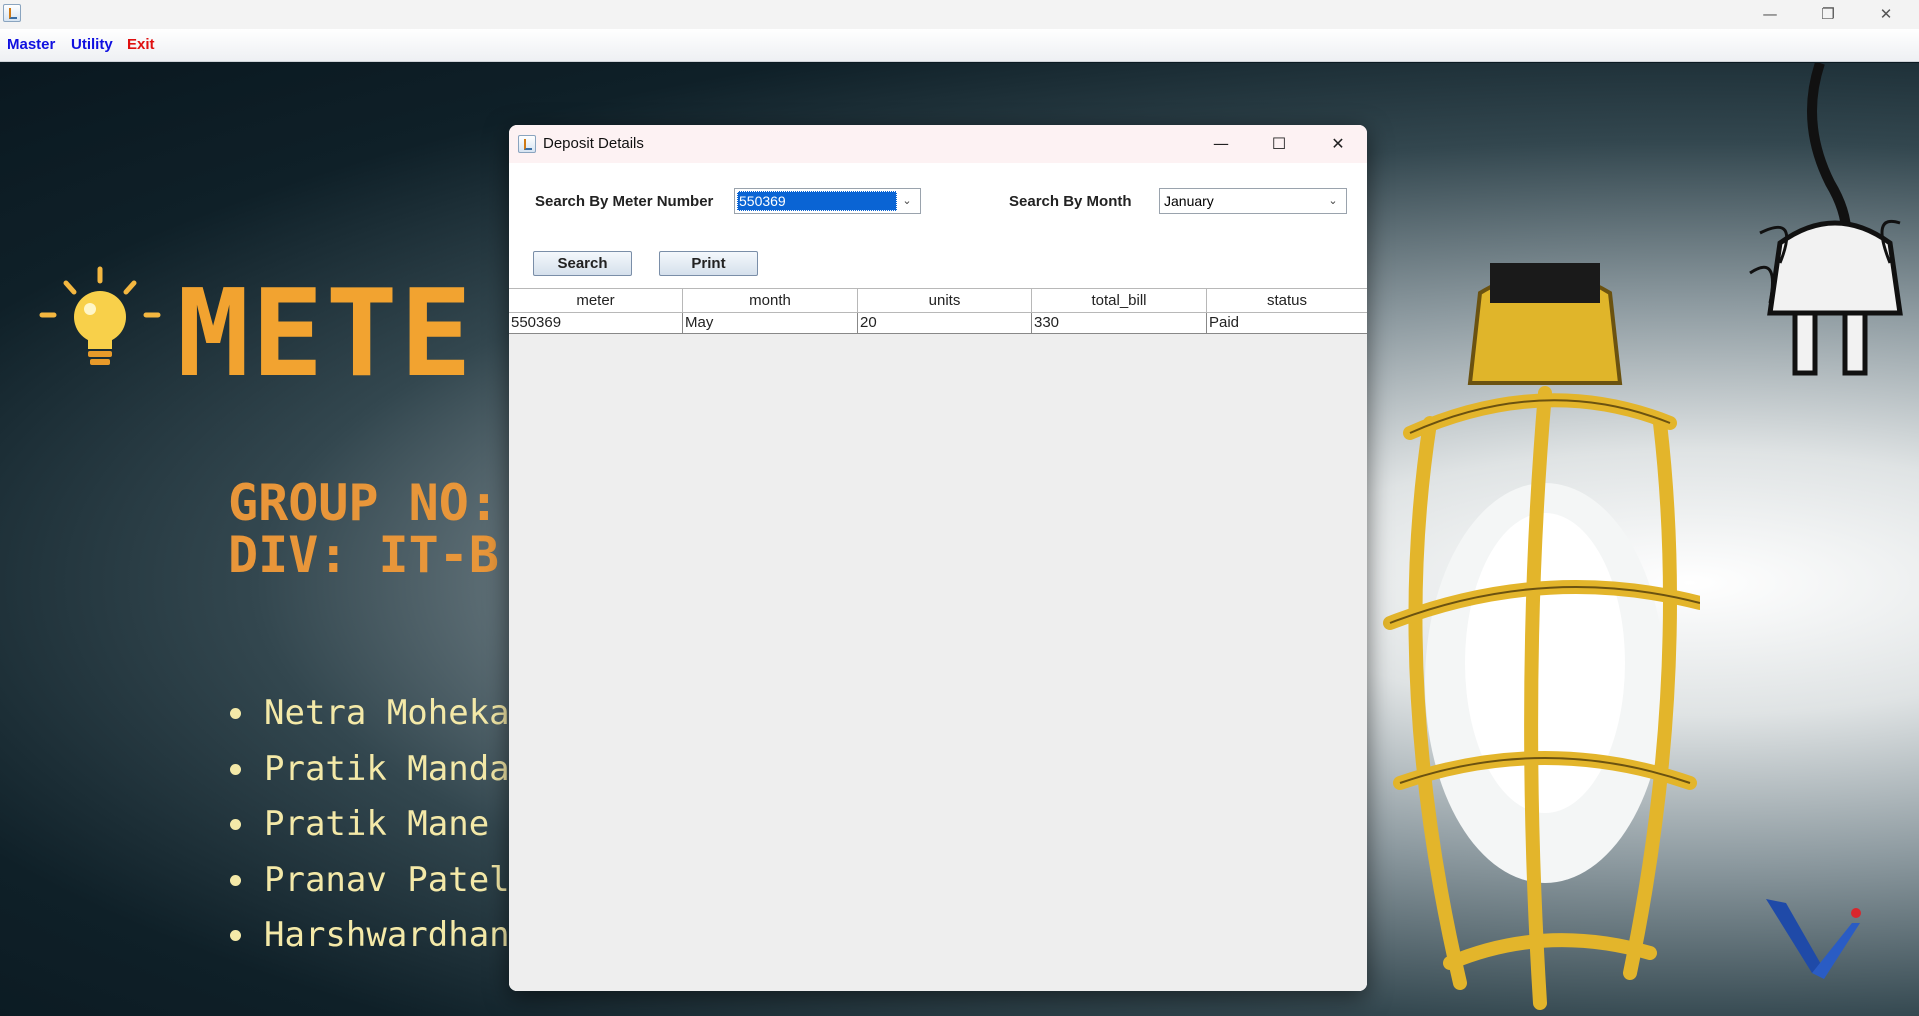 The image size is (1919, 1016). What do you see at coordinates (31, 45) in the screenshot?
I see `menu-master: Master` at bounding box center [31, 45].